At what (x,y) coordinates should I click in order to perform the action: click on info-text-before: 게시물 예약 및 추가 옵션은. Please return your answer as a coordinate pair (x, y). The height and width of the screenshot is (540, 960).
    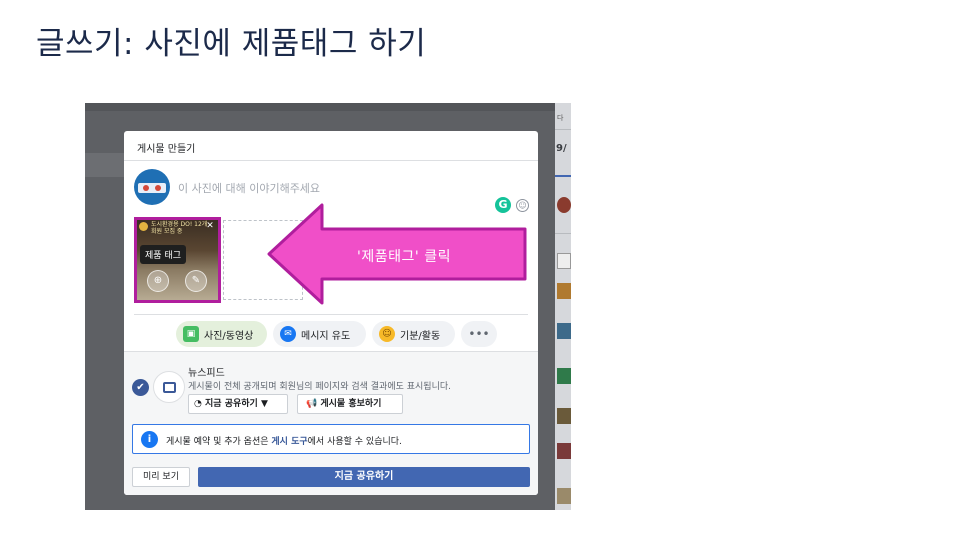
    Looking at the image, I should click on (219, 442).